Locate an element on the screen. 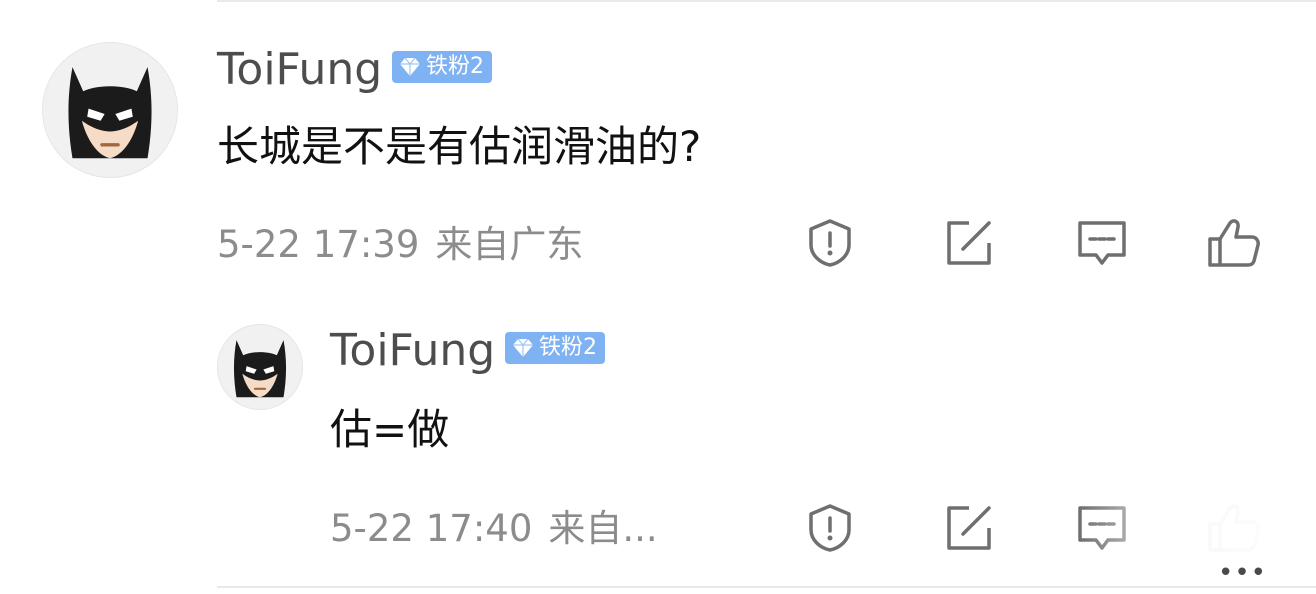  report-button is located at coordinates (830, 243).